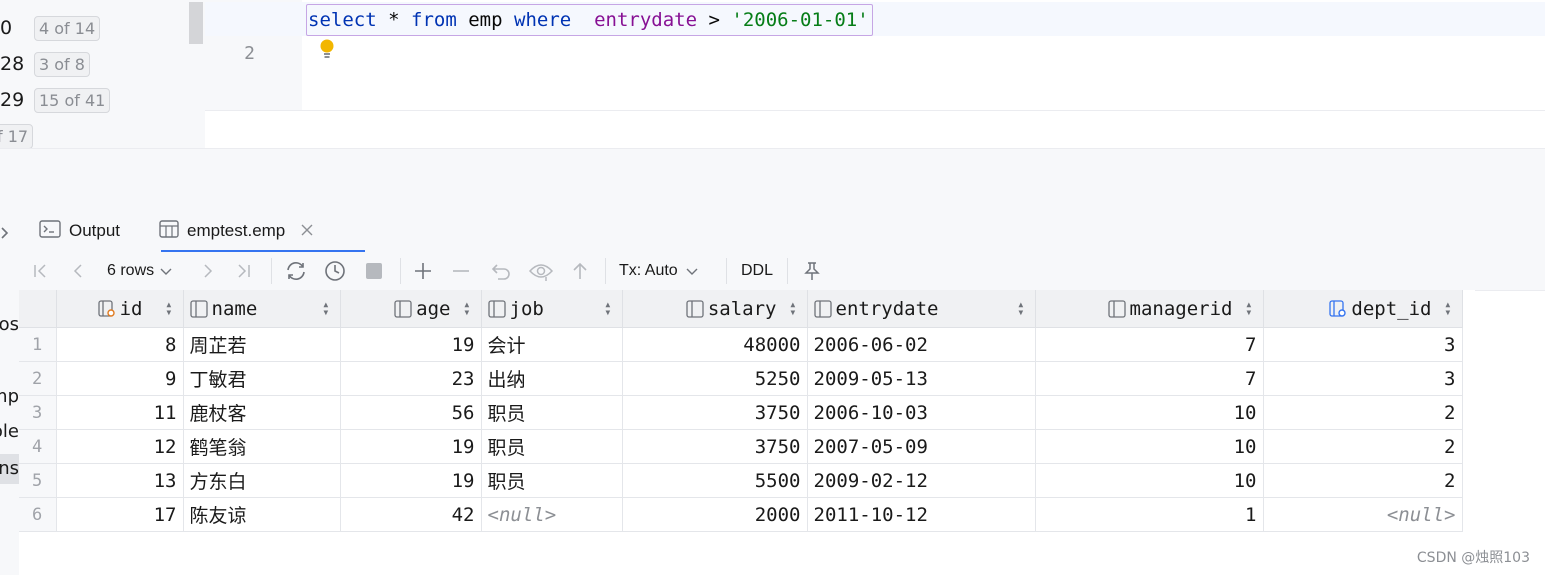 The image size is (1545, 575). I want to click on cell-id: 12, so click(120, 446).